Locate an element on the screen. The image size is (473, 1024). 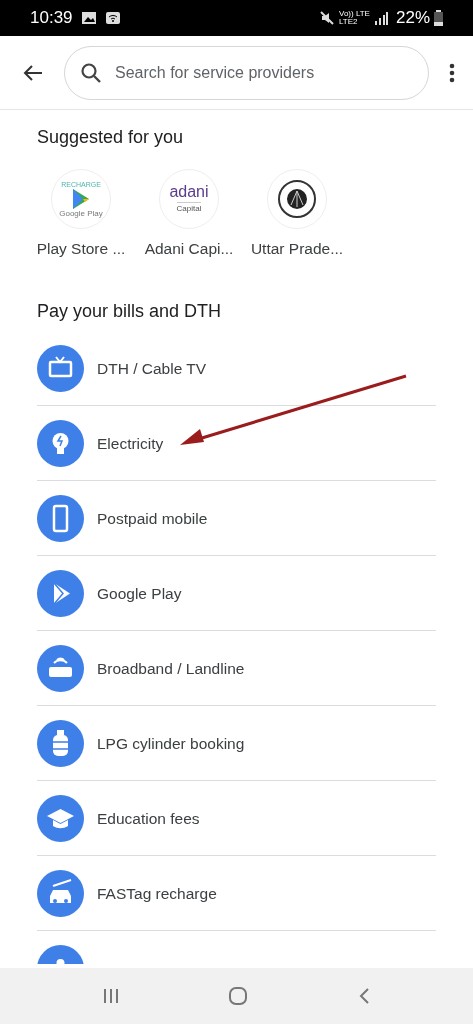
emblem-icon is located at coordinates (297, 199).